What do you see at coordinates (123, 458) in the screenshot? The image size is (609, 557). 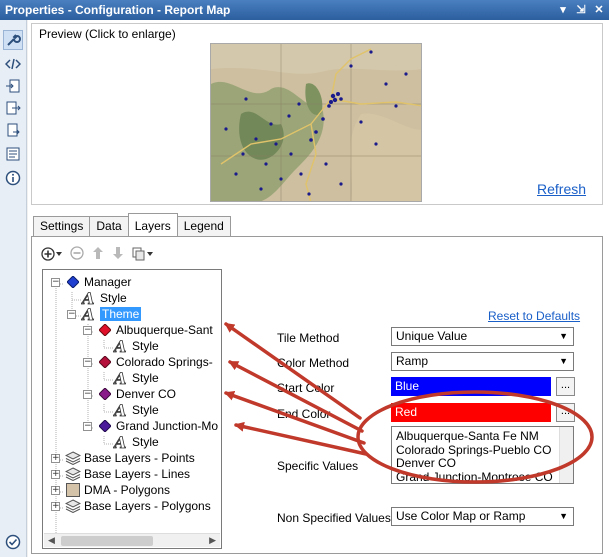 I see `tree-item-base-points: + Base Layers - Points` at bounding box center [123, 458].